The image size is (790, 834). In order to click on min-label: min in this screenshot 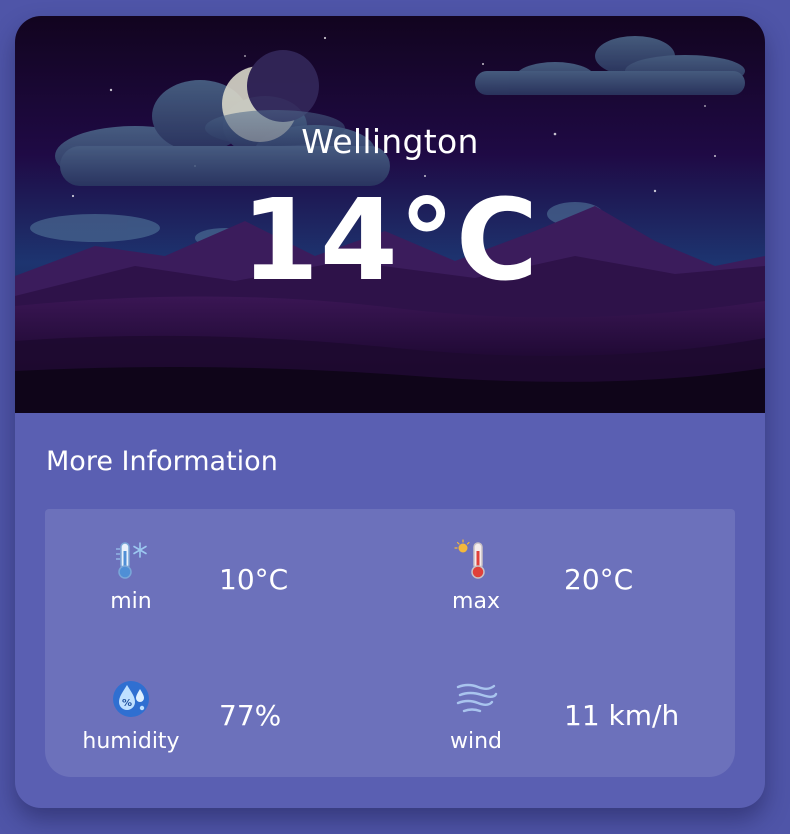, I will do `click(131, 601)`.